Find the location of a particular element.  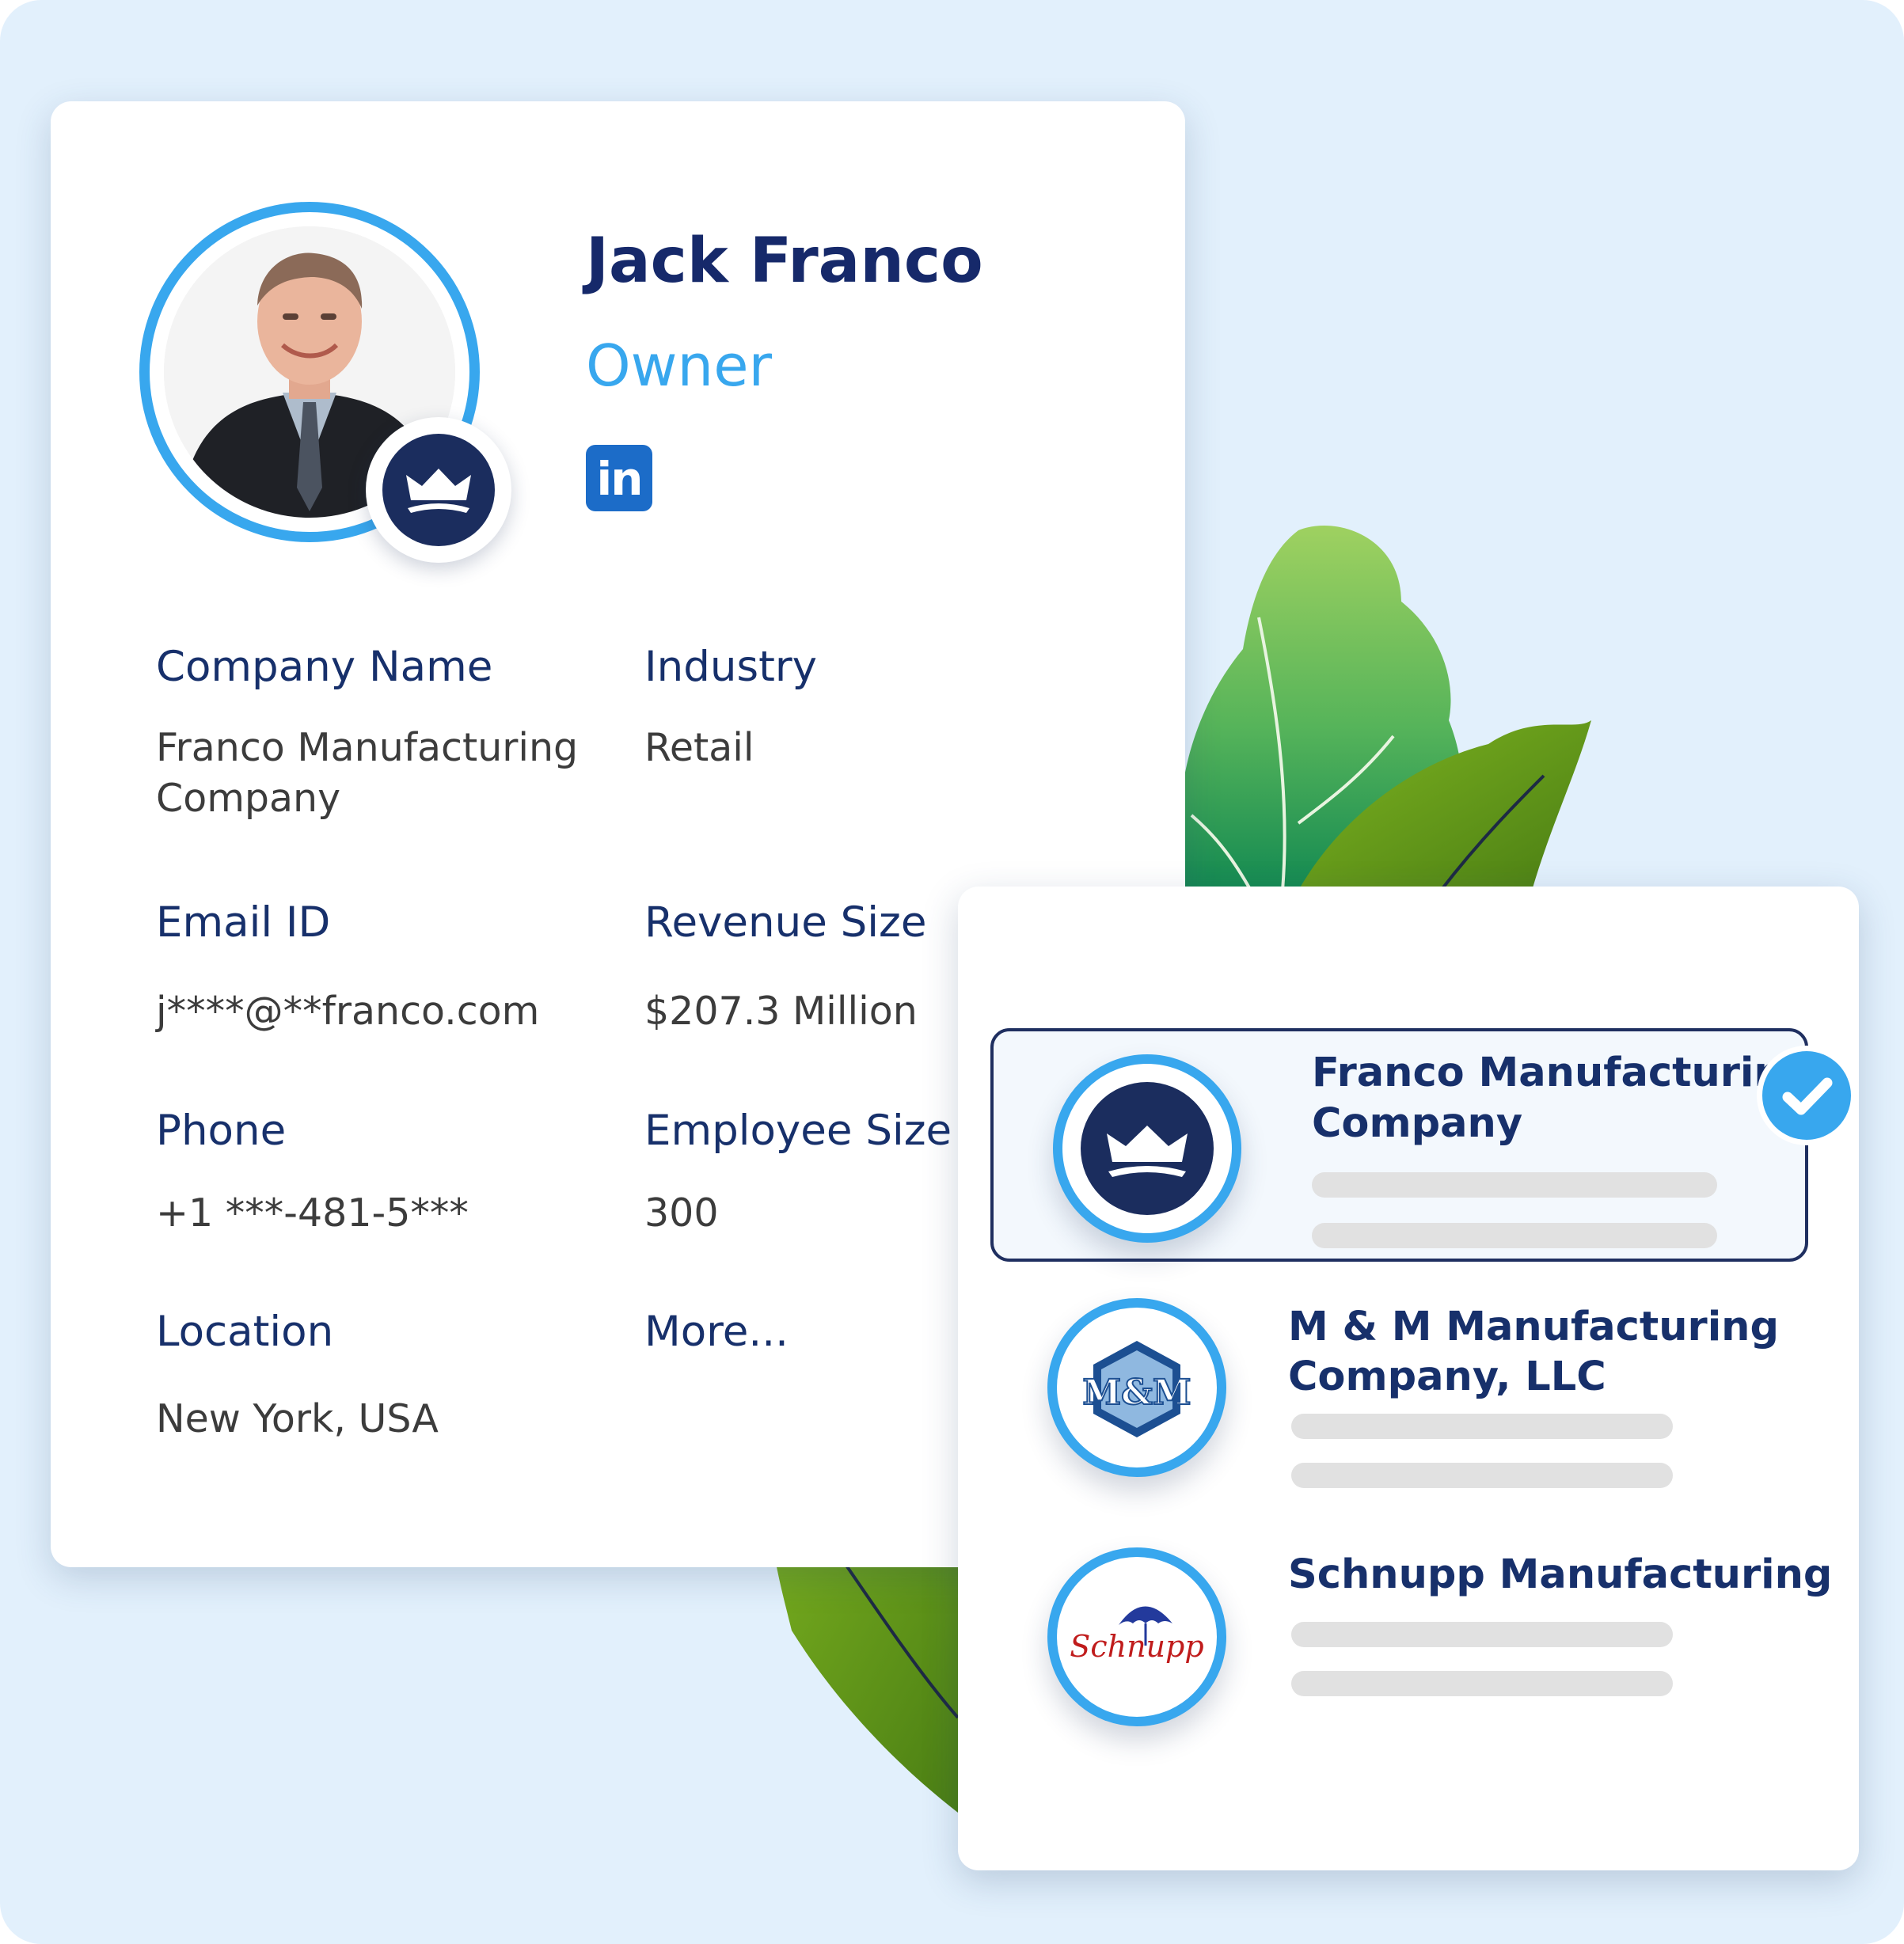

location-label: Location is located at coordinates (245, 1332).